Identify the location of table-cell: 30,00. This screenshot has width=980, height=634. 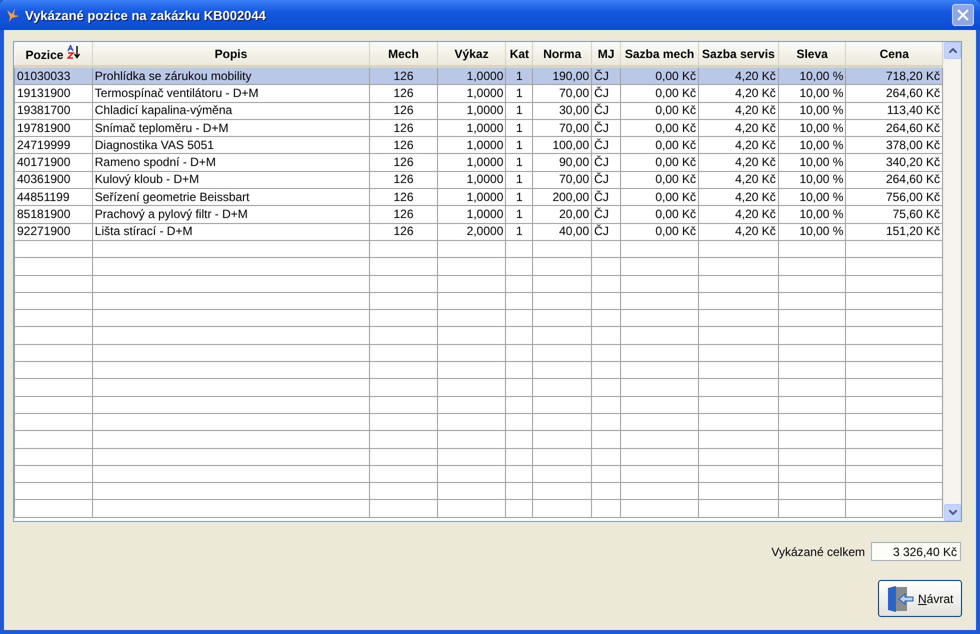
(562, 111).